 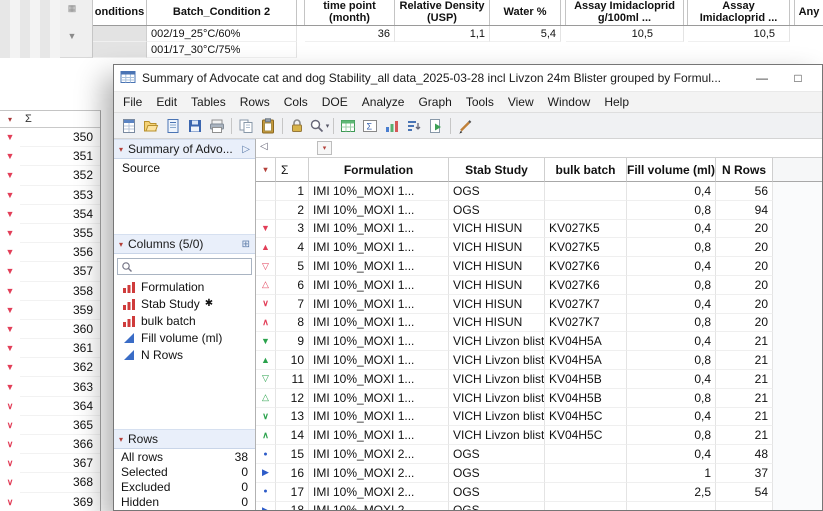 I want to click on row-number-cell: 10, so click(x=292, y=360).